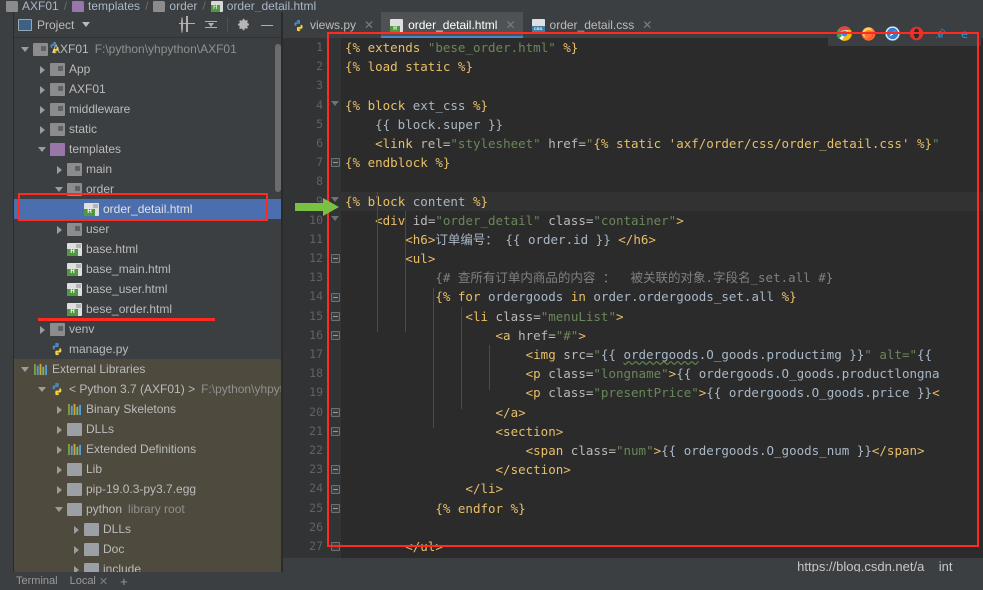 Image resolution: width=983 pixels, height=590 pixels. What do you see at coordinates (148, 329) in the screenshot?
I see `tree-item-venv: venv` at bounding box center [148, 329].